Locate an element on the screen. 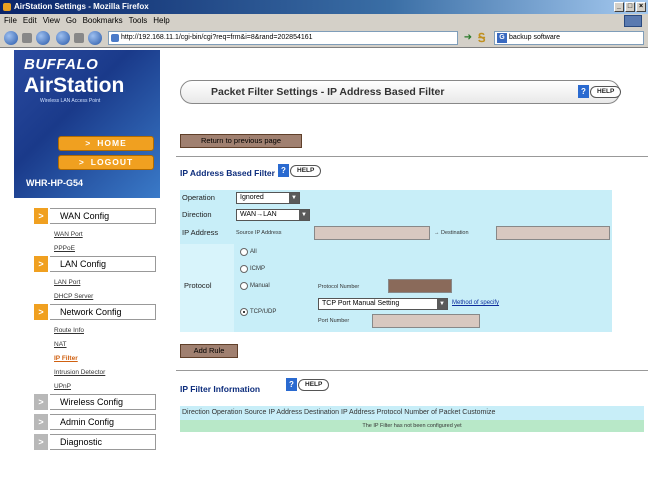 The height and width of the screenshot is (495, 648). back-dropdown-icon is located at coordinates (27, 38).